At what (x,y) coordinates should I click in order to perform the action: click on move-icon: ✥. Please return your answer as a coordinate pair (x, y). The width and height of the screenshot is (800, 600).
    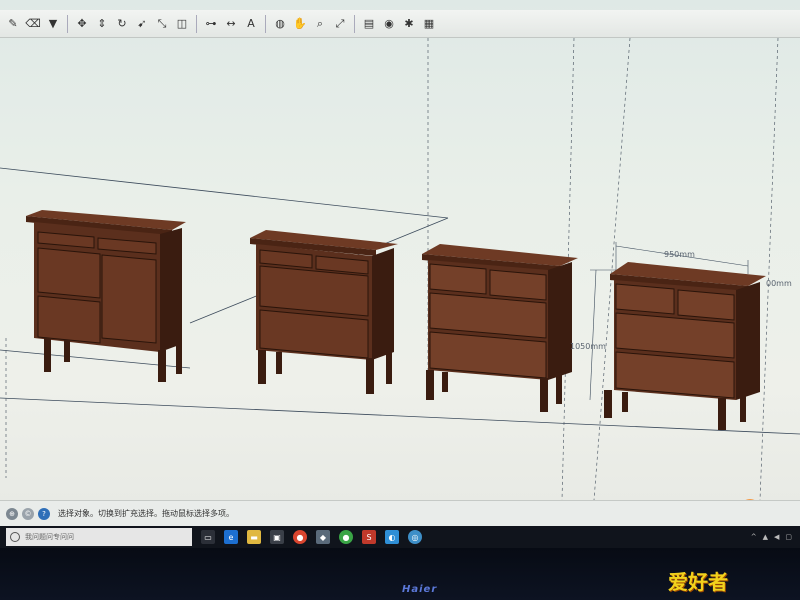
    Looking at the image, I should click on (82, 24).